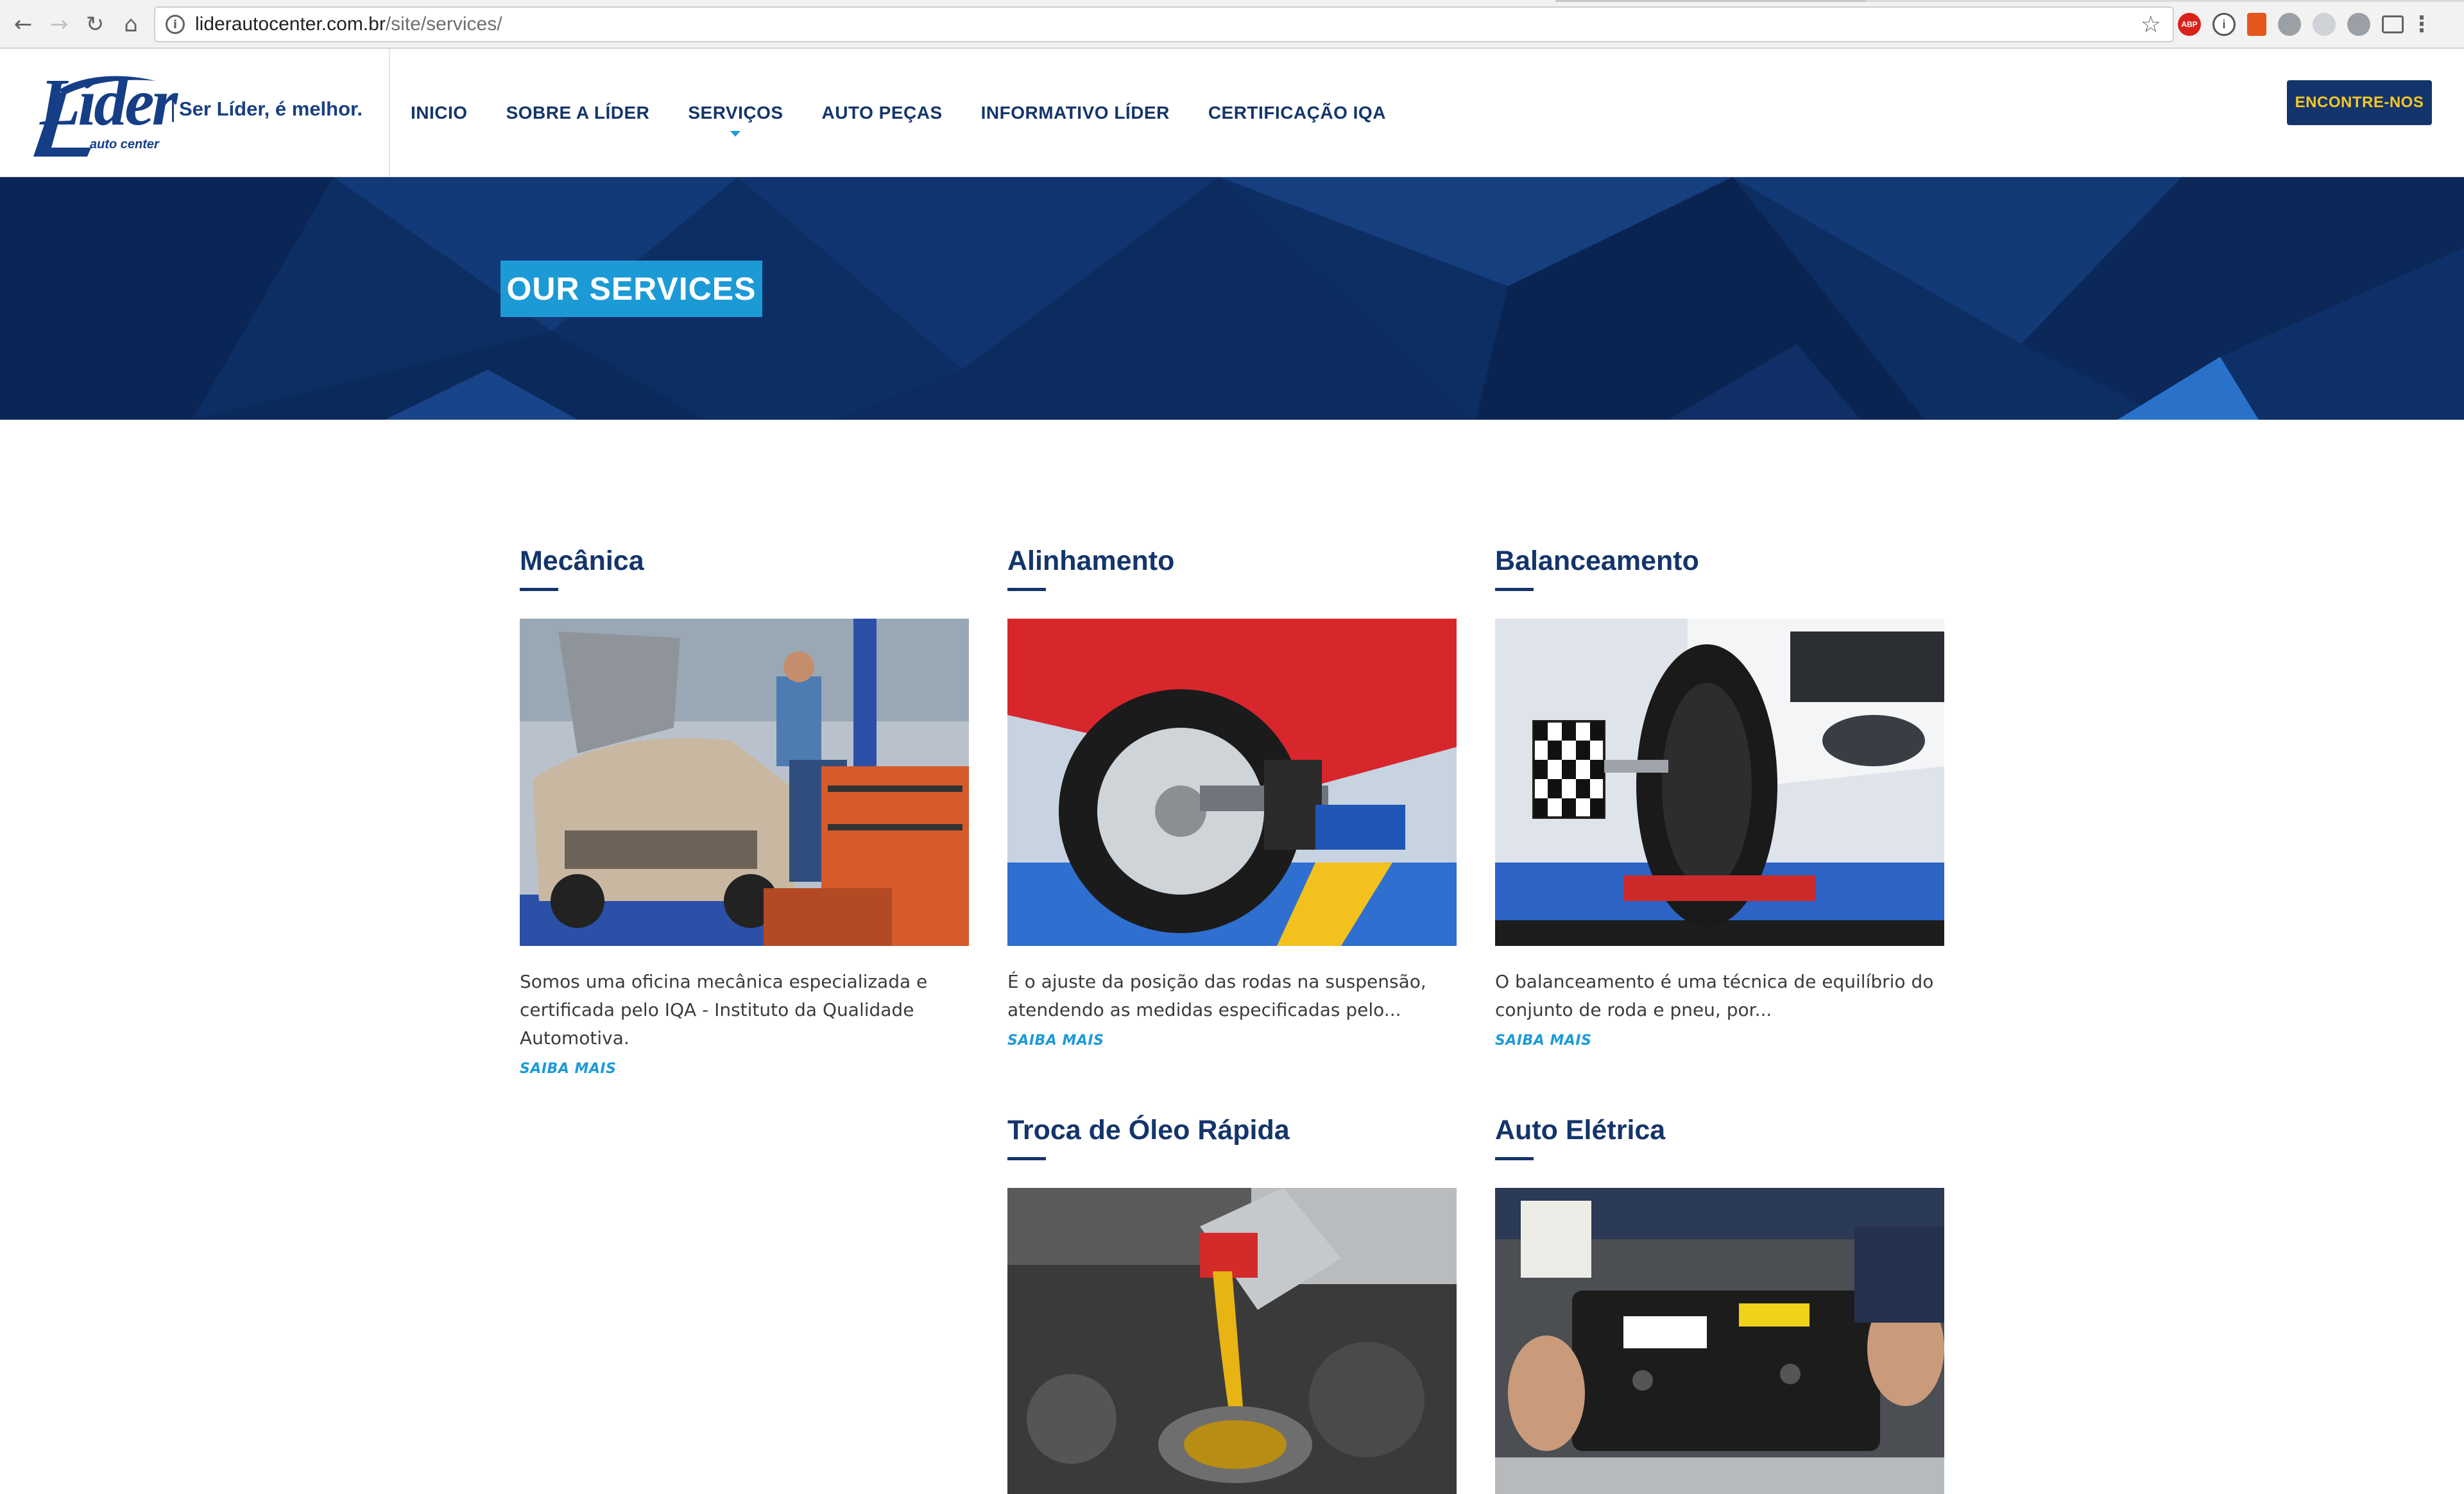 The height and width of the screenshot is (1494, 2464). Describe the element at coordinates (176, 25) in the screenshot. I see `site-info-icon: i` at that location.